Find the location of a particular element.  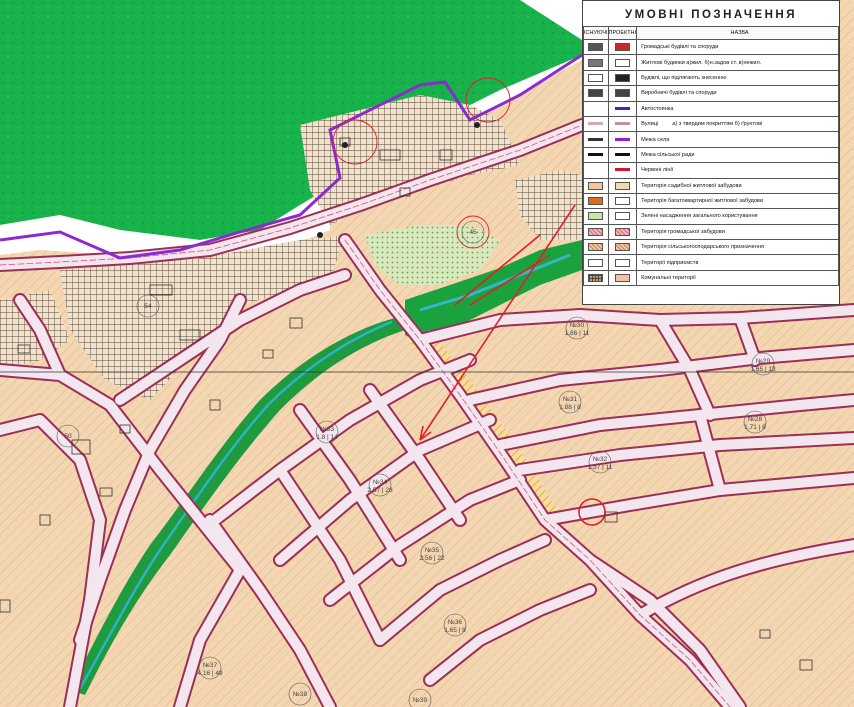

existing-street-icon is located at coordinates (596, 124).